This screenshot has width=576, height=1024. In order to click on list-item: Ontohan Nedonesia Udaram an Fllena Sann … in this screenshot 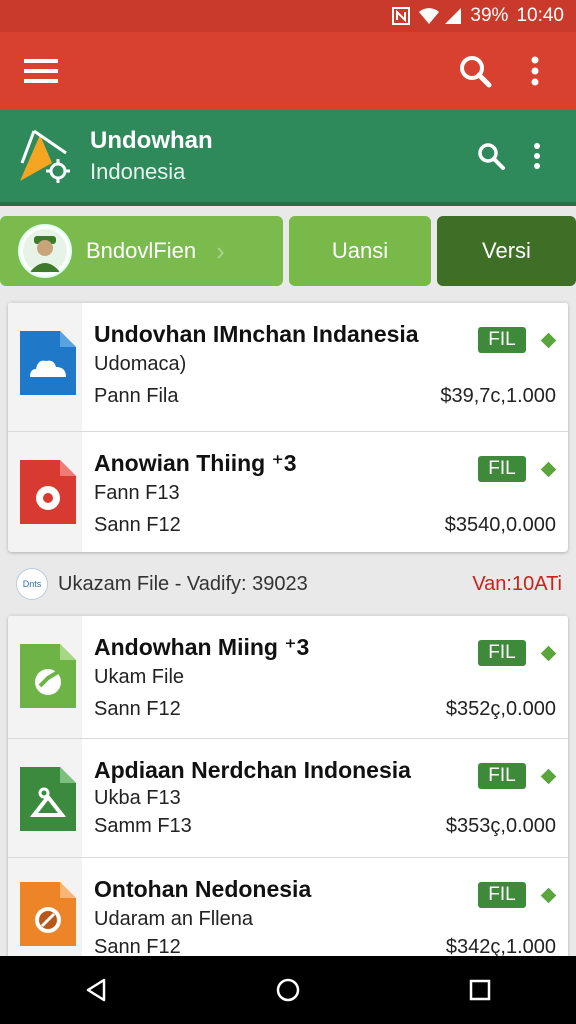, I will do `click(288, 906)`.